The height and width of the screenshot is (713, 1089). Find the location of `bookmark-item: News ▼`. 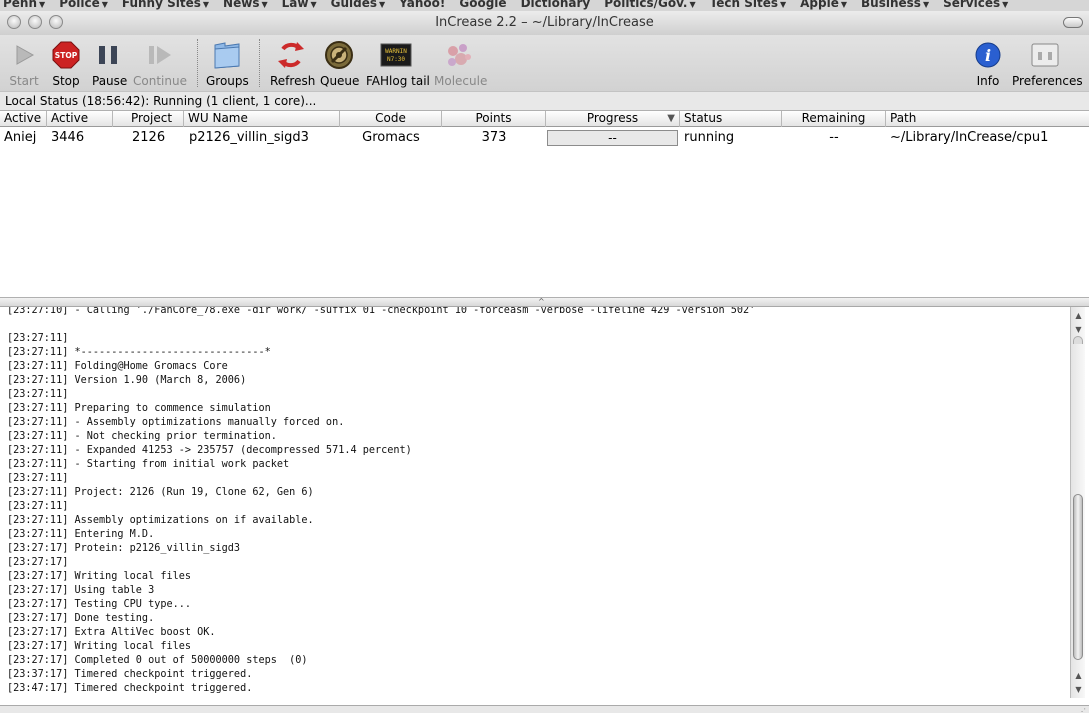

bookmark-item: News ▼ is located at coordinates (245, 5).